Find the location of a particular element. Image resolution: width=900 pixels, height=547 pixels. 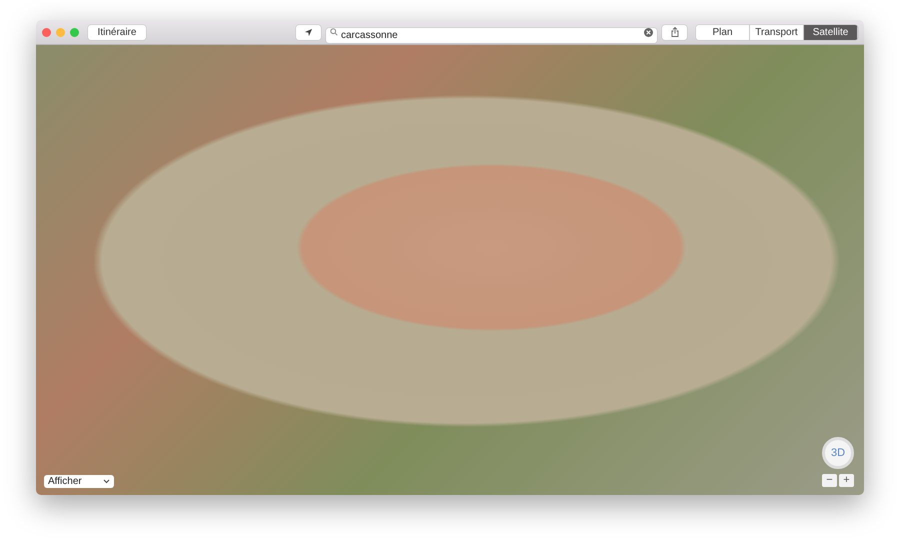

view-tab: Satellite is located at coordinates (831, 32).